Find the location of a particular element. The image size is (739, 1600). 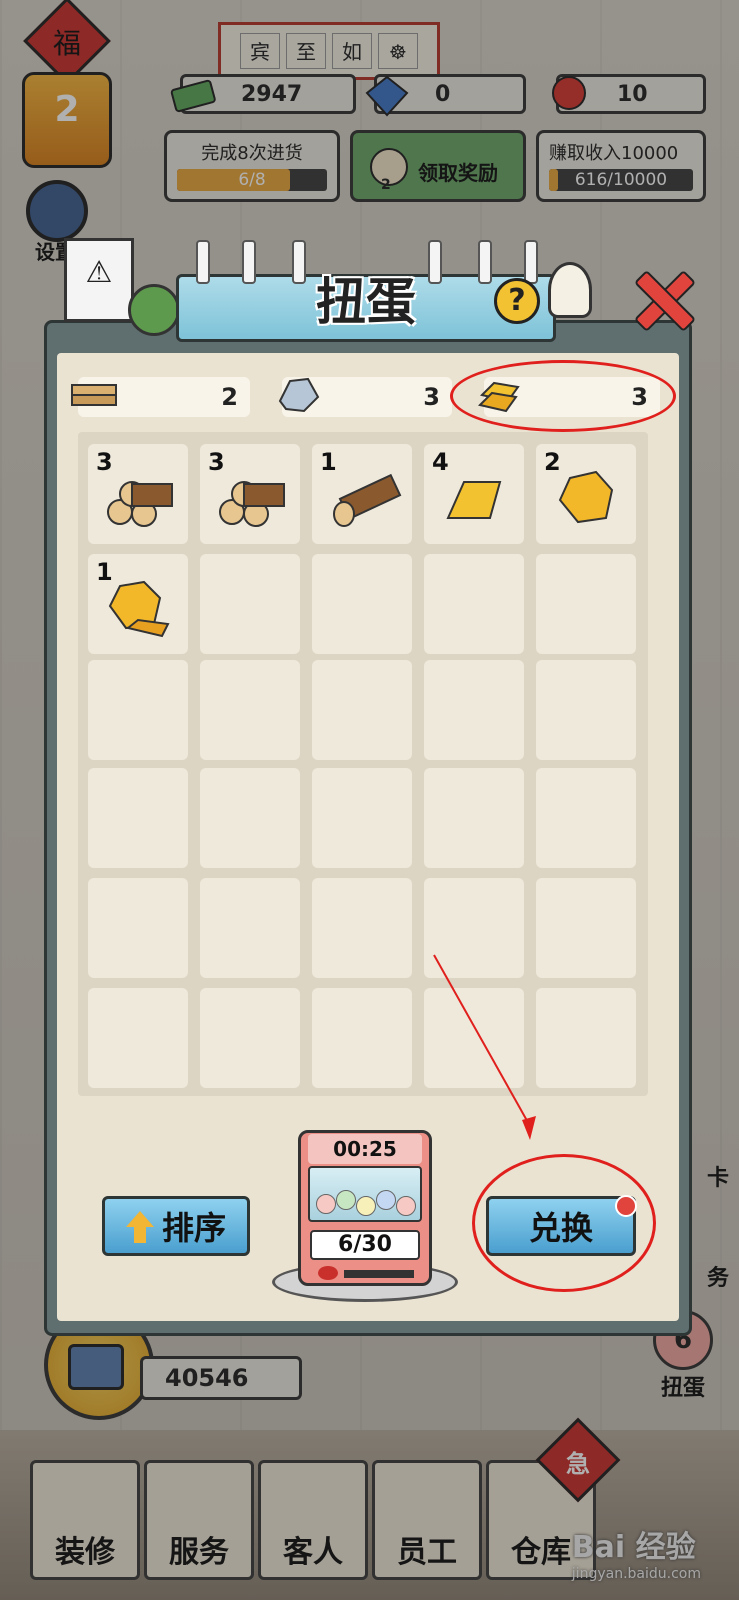

capsule-outlet is located at coordinates (379, 1274).